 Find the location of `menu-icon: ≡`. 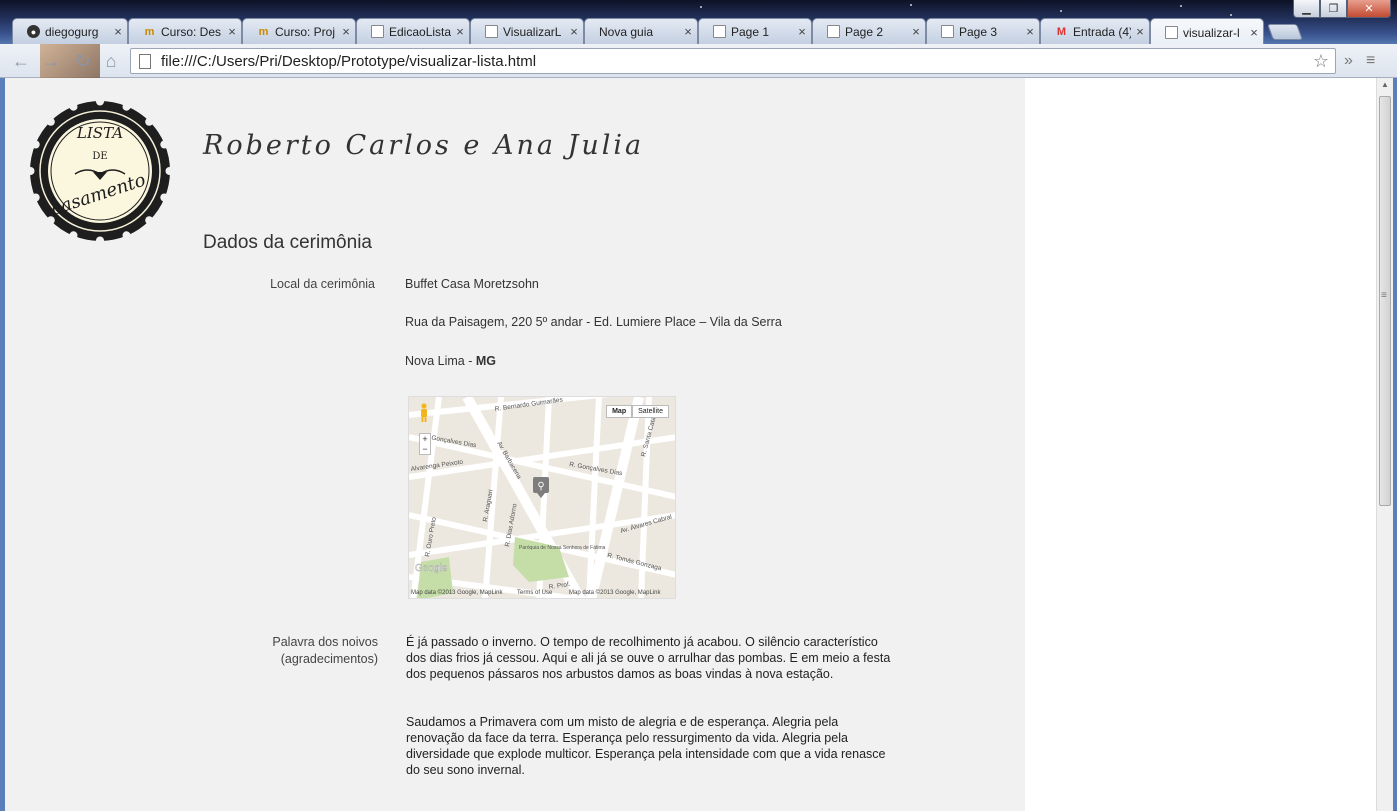

menu-icon: ≡ is located at coordinates (1370, 61).